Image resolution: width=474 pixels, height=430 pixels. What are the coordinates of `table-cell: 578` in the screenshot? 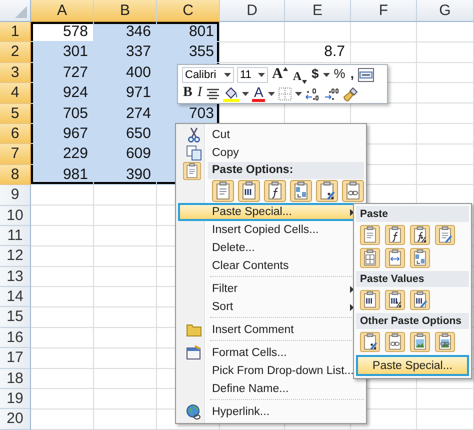 It's located at (62, 32).